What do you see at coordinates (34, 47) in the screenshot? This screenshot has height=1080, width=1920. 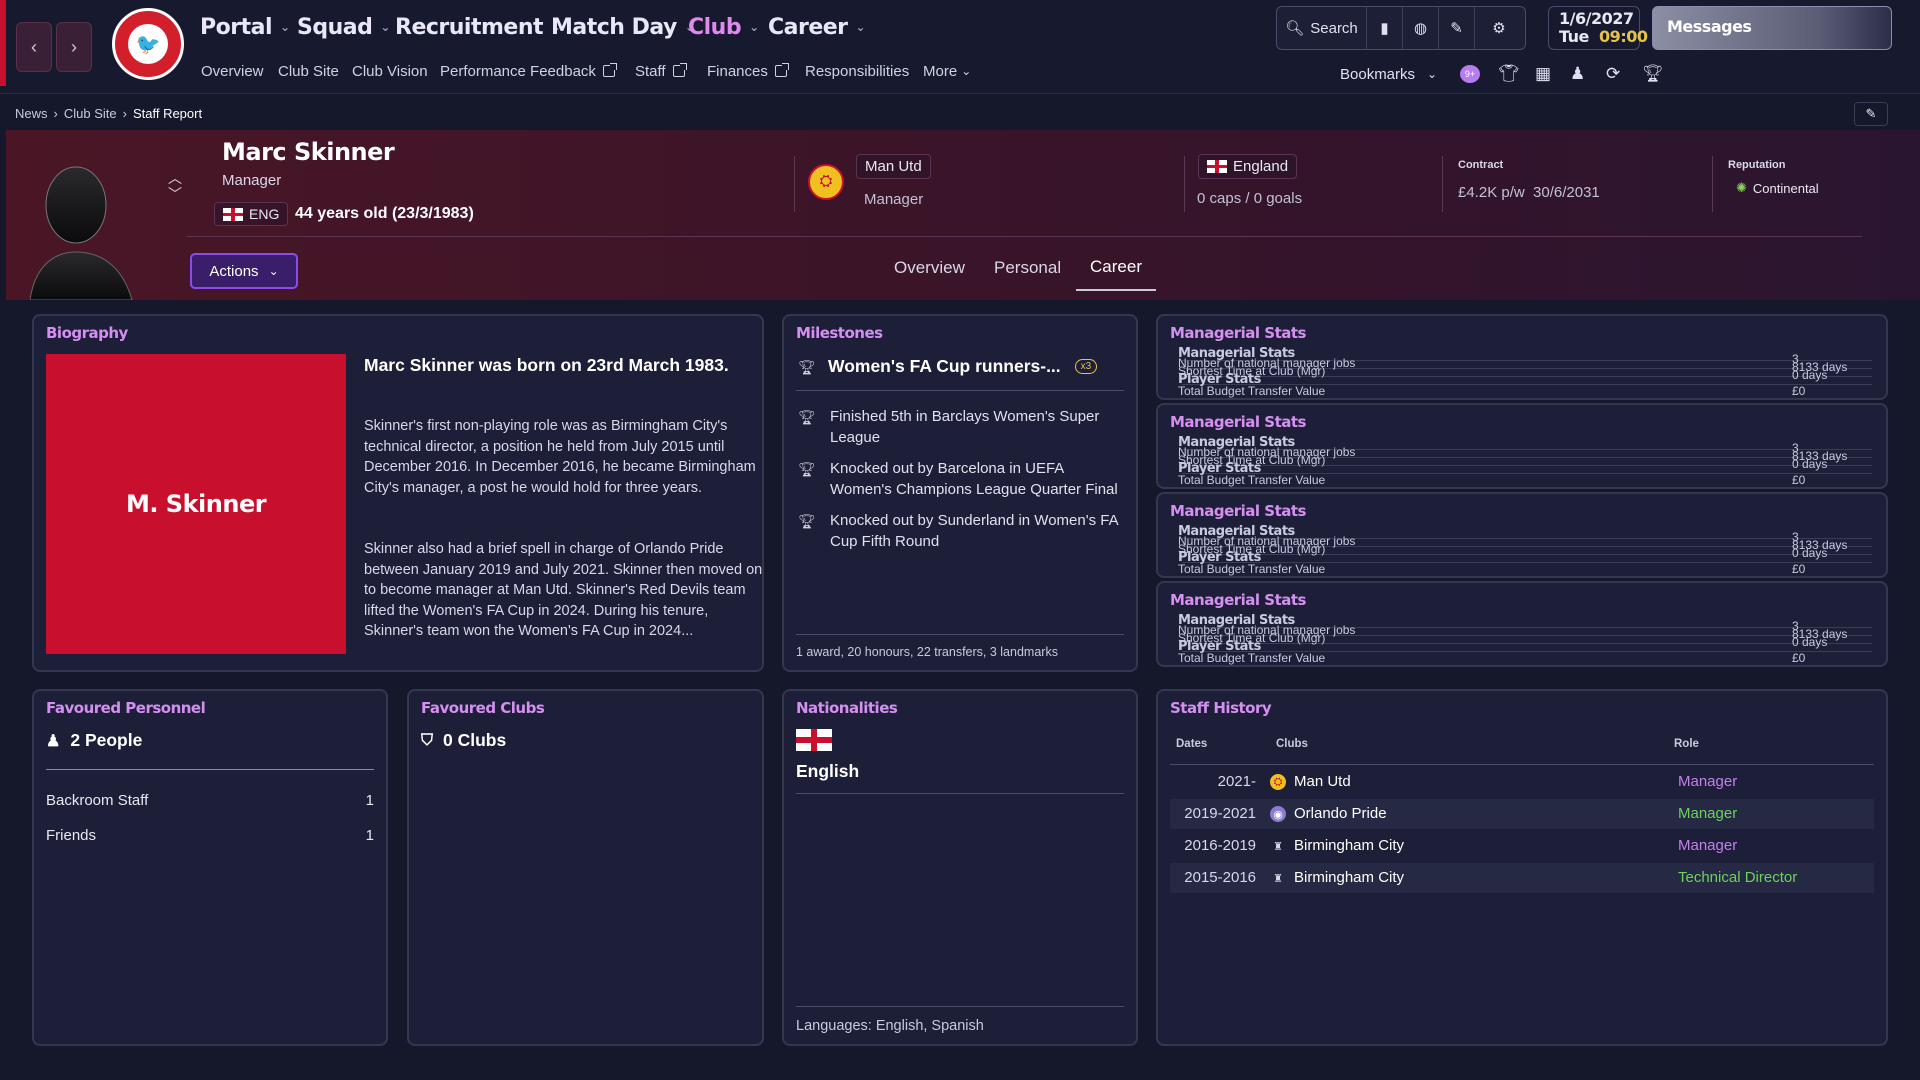 I see `back-button: ‹` at bounding box center [34, 47].